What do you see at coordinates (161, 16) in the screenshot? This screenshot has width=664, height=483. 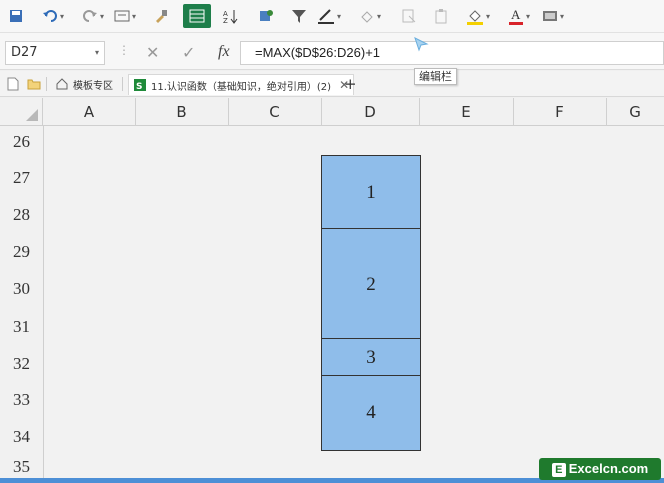 I see `format-painter-icon` at bounding box center [161, 16].